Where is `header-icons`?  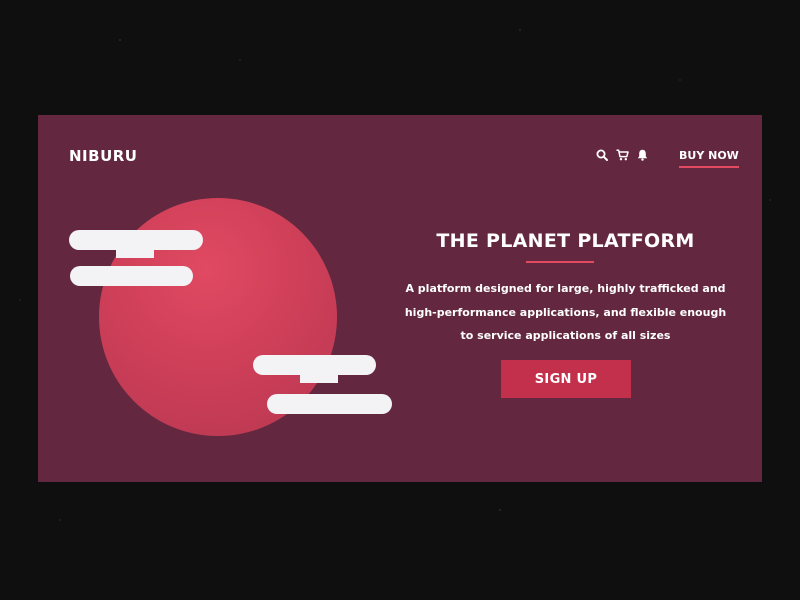 header-icons is located at coordinates (622, 155).